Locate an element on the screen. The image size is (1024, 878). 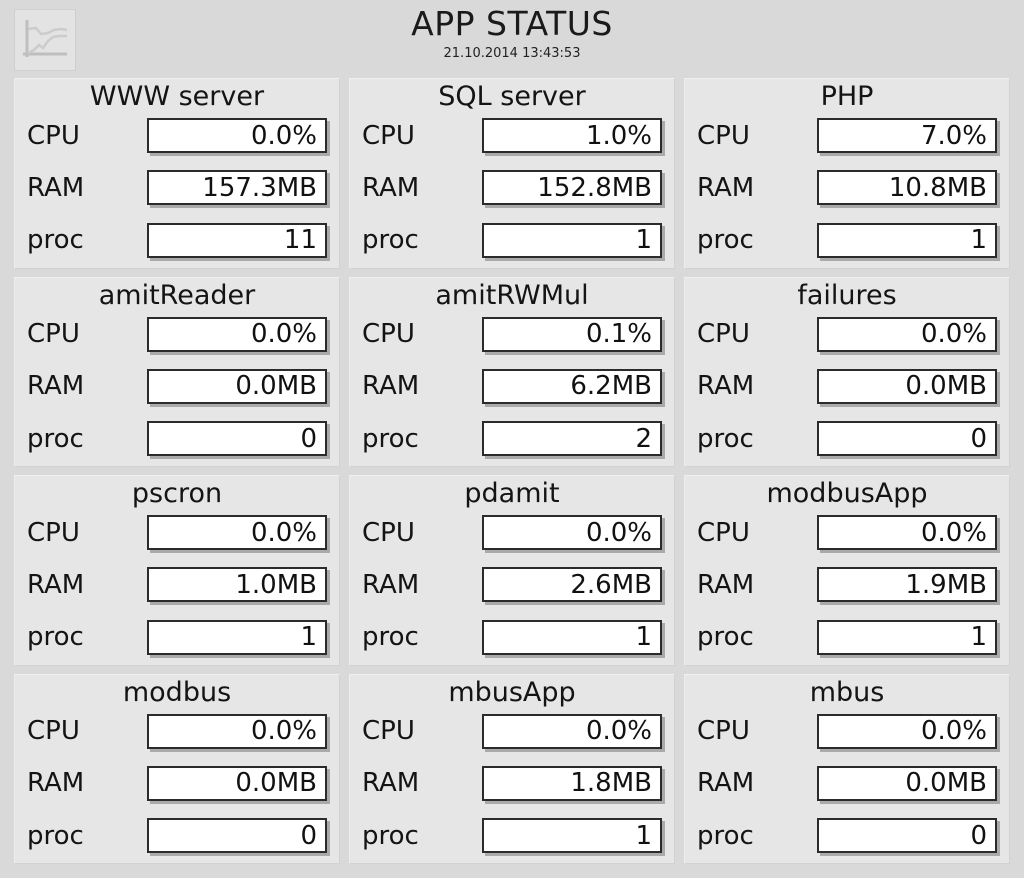
panel-title: mbus is located at coordinates (847, 692).